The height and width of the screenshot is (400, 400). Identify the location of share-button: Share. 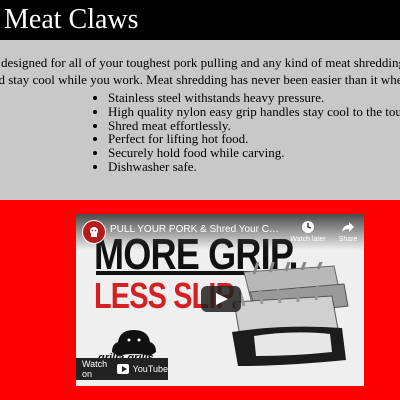
(346, 231).